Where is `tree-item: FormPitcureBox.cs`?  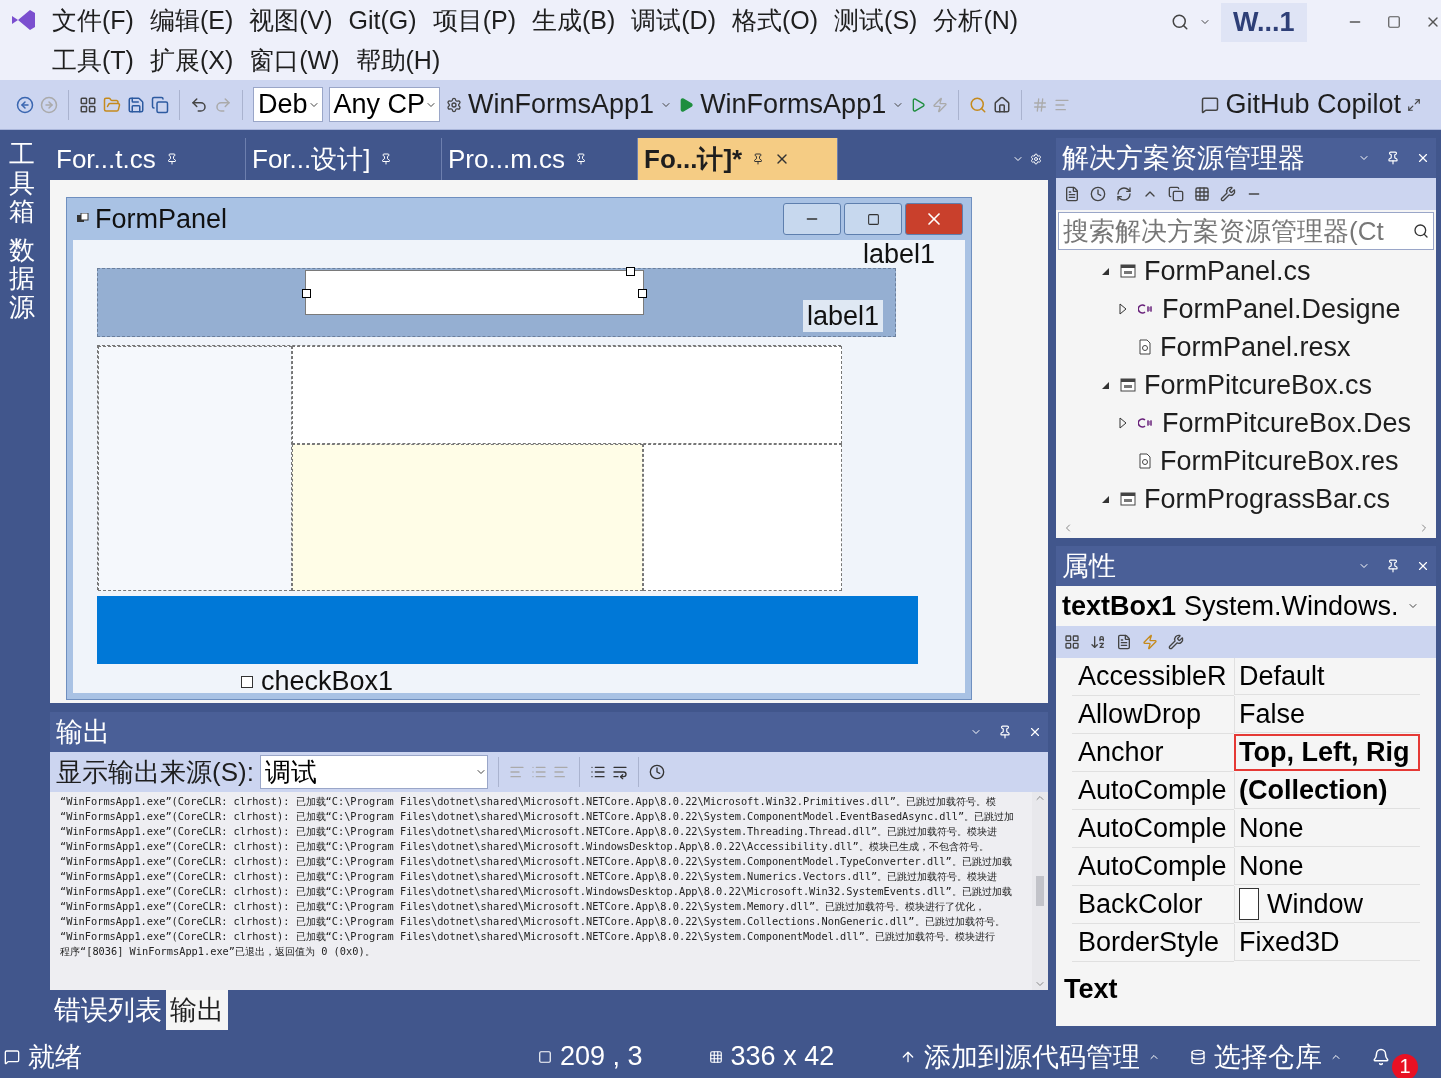
tree-item: FormPitcureBox.cs is located at coordinates (1258, 385).